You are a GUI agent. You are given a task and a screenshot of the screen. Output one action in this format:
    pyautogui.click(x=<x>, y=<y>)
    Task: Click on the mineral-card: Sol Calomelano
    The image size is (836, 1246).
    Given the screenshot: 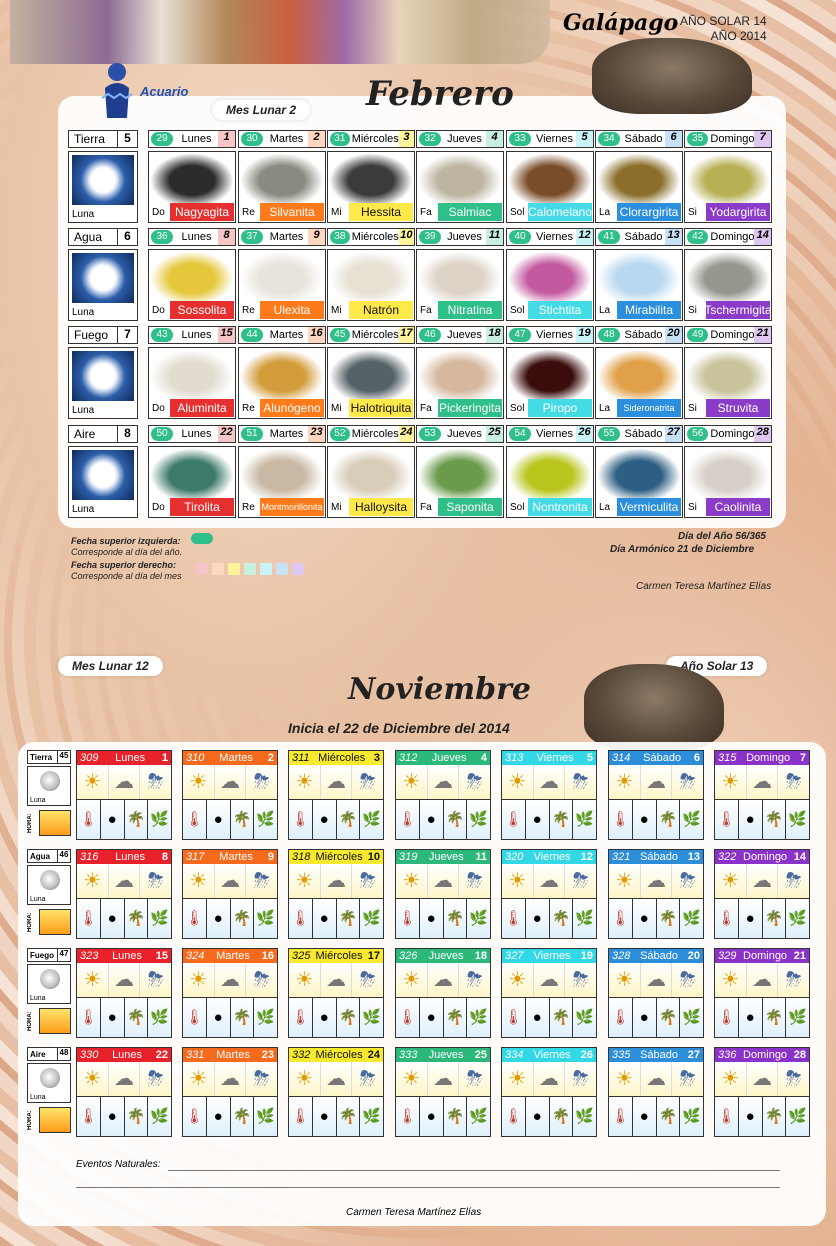 What is the action you would take?
    pyautogui.click(x=550, y=187)
    